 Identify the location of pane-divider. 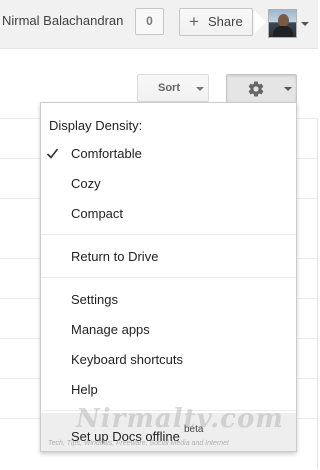
(317, 293).